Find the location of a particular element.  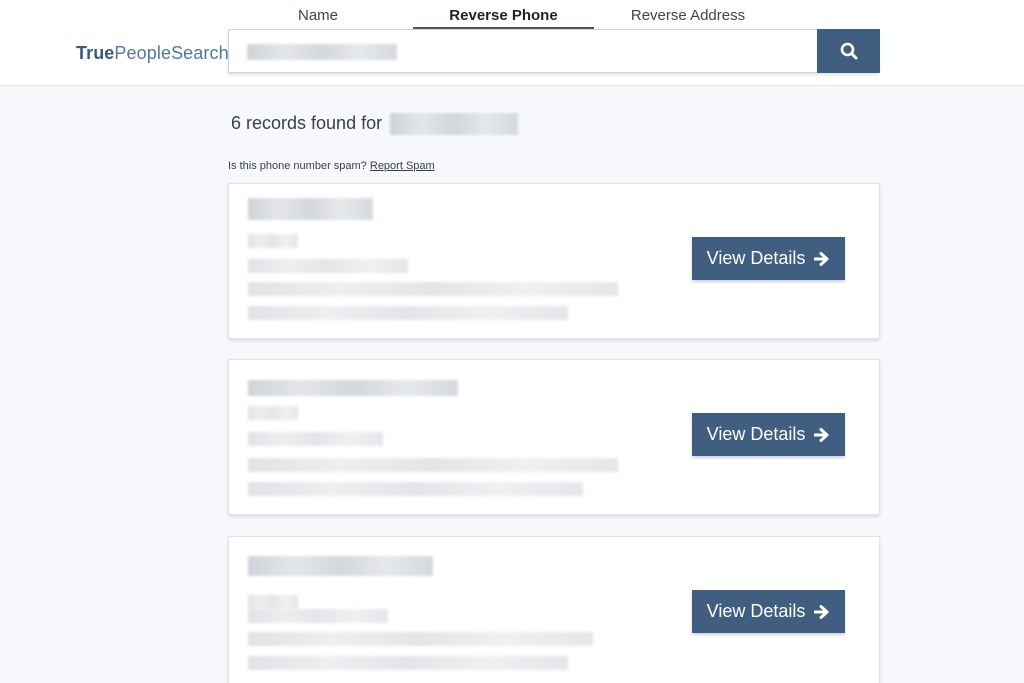

report-spam-link: Report Spam is located at coordinates (402, 166).